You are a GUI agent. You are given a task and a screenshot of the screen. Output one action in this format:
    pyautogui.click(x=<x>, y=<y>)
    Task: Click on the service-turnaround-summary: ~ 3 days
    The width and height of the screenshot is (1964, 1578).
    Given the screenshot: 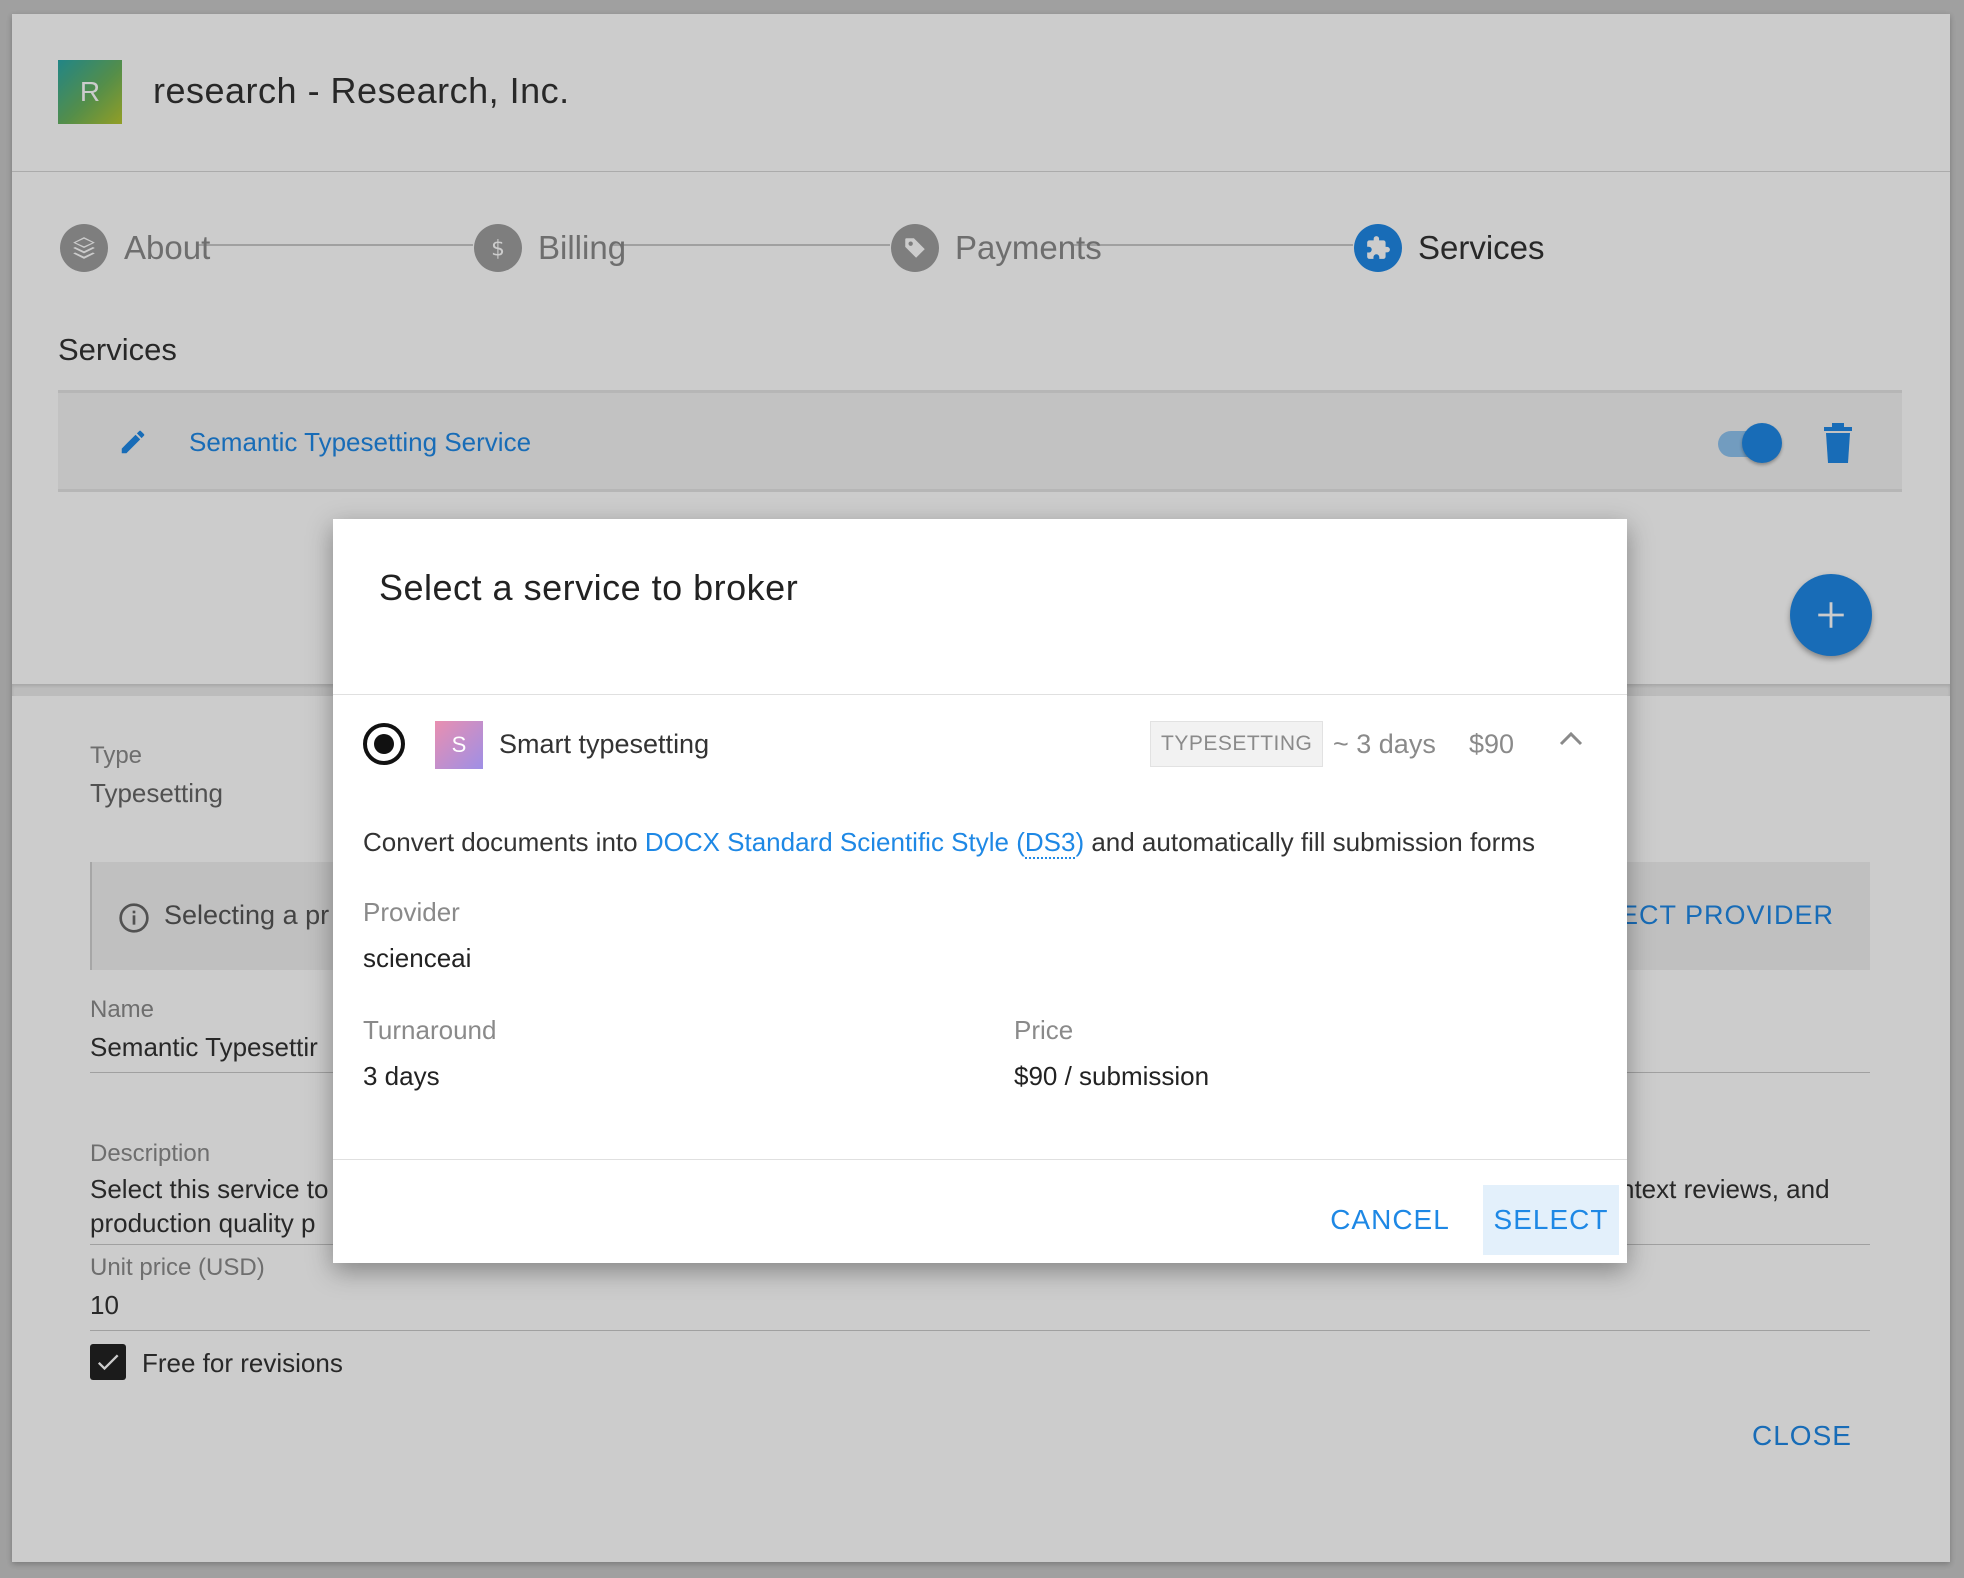 What is the action you would take?
    pyautogui.click(x=1384, y=744)
    